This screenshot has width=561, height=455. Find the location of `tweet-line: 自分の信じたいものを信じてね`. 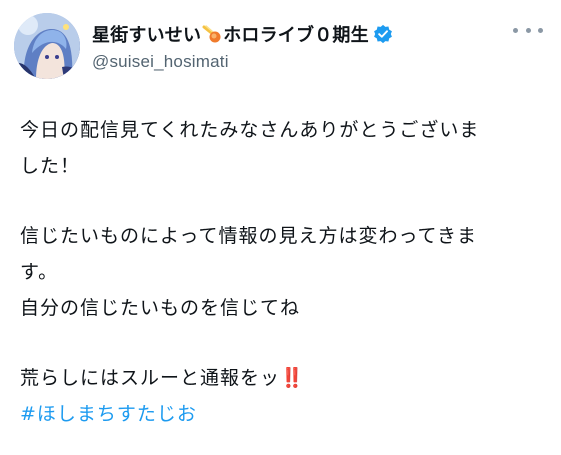

tweet-line: 自分の信じたいものを信じてね is located at coordinates (160, 308).